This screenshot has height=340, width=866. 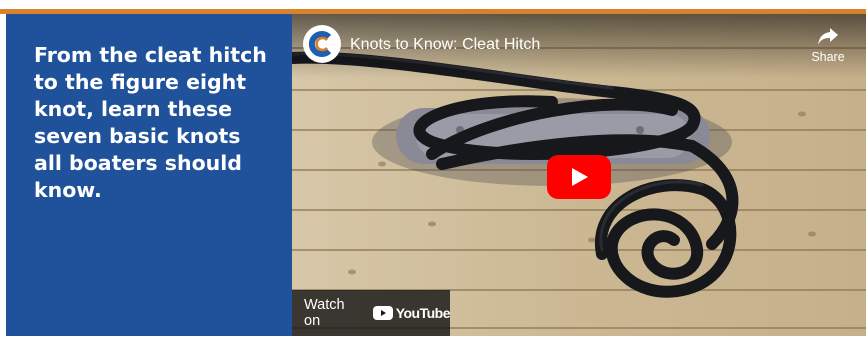 What do you see at coordinates (828, 57) in the screenshot?
I see `share-label: Share` at bounding box center [828, 57].